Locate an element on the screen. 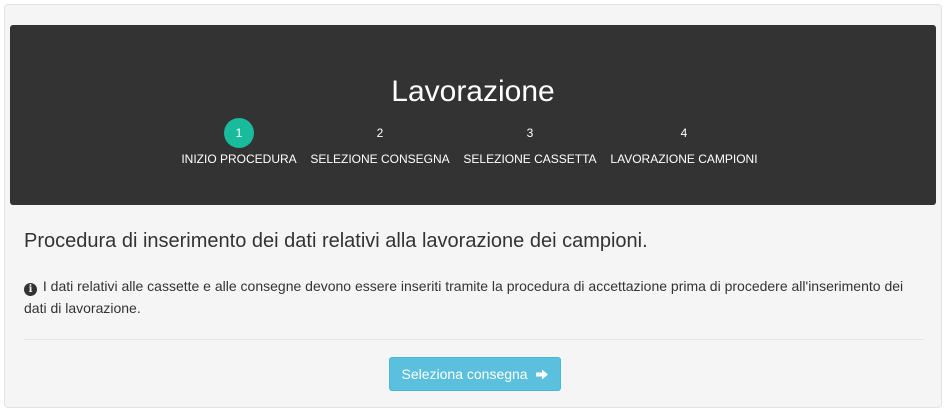  select-delivery-button: Seleziona consegna is located at coordinates (475, 374).